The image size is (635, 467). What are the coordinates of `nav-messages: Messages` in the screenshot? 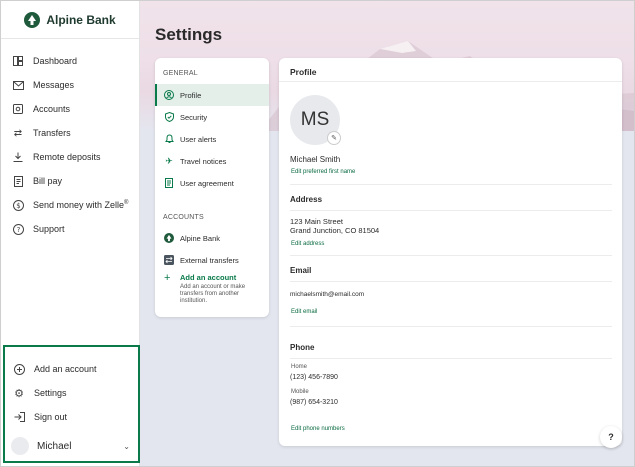 It's located at (70, 85).